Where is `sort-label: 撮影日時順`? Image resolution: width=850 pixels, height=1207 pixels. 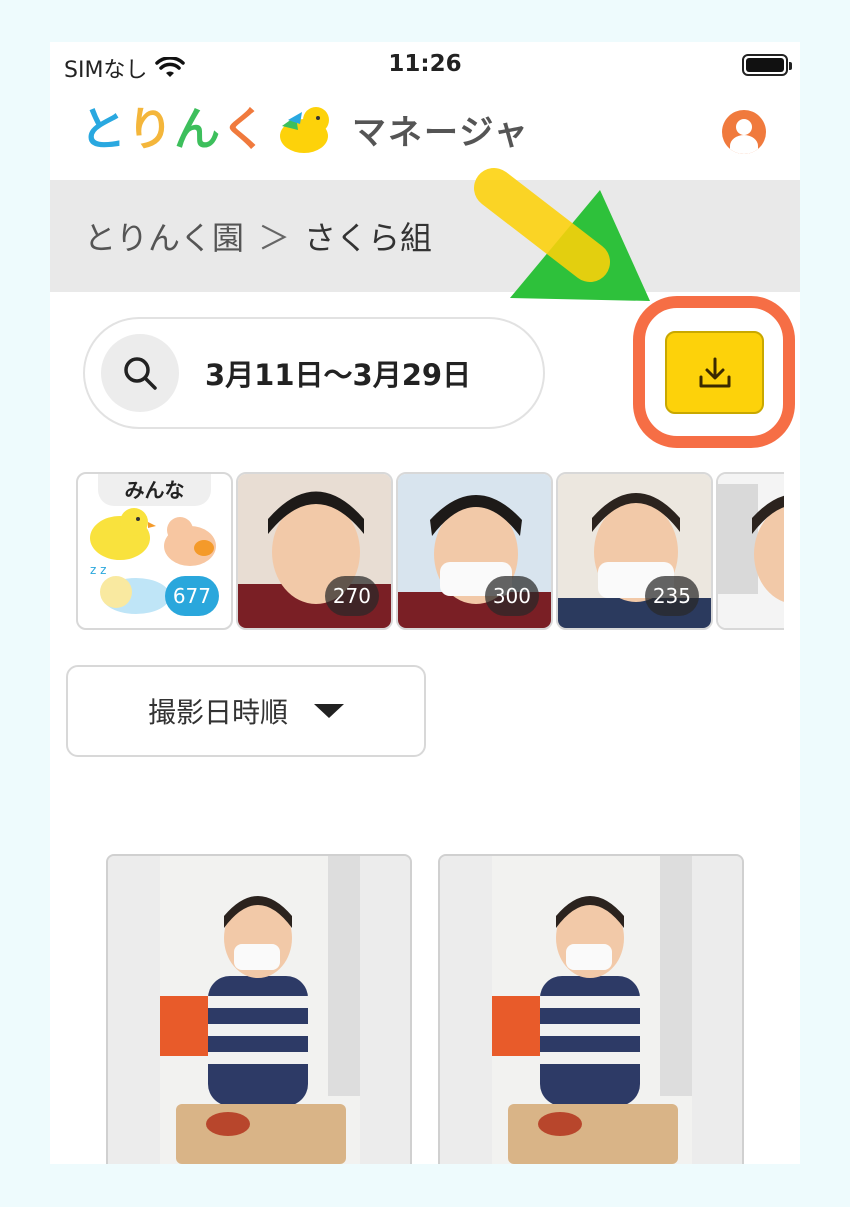
sort-label: 撮影日時順 is located at coordinates (217, 712).